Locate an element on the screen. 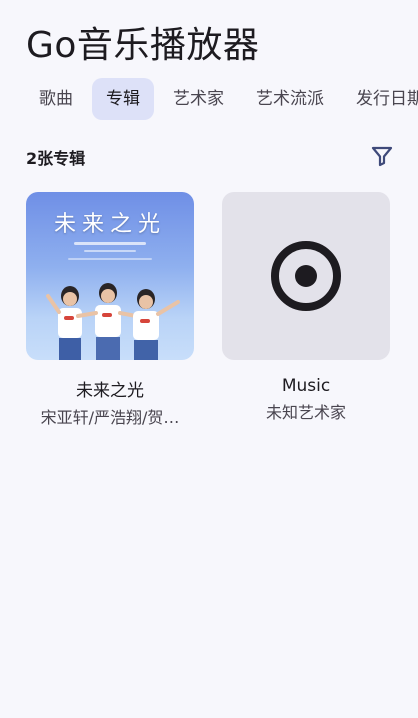  filter-icon-graphic is located at coordinates (382, 156).